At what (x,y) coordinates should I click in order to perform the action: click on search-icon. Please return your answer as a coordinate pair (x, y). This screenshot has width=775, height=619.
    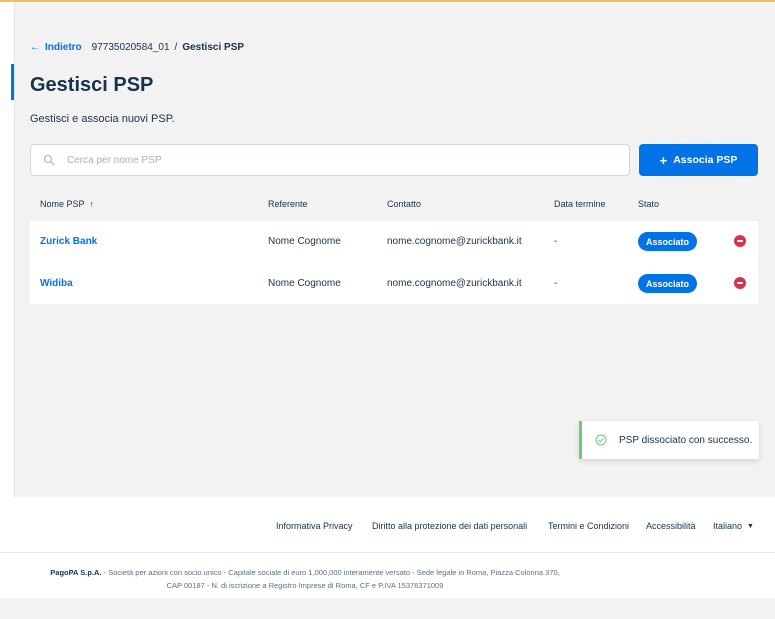
    Looking at the image, I should click on (49, 160).